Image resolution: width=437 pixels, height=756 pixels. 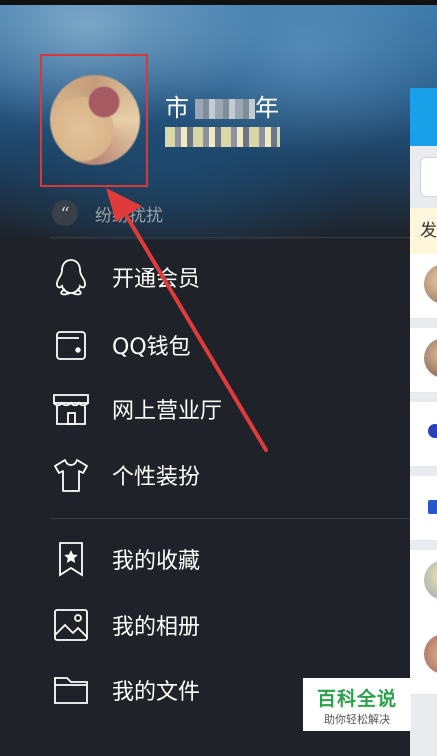 I want to click on watermark-logo: 百科全说 助你轻松解决, so click(x=357, y=704).